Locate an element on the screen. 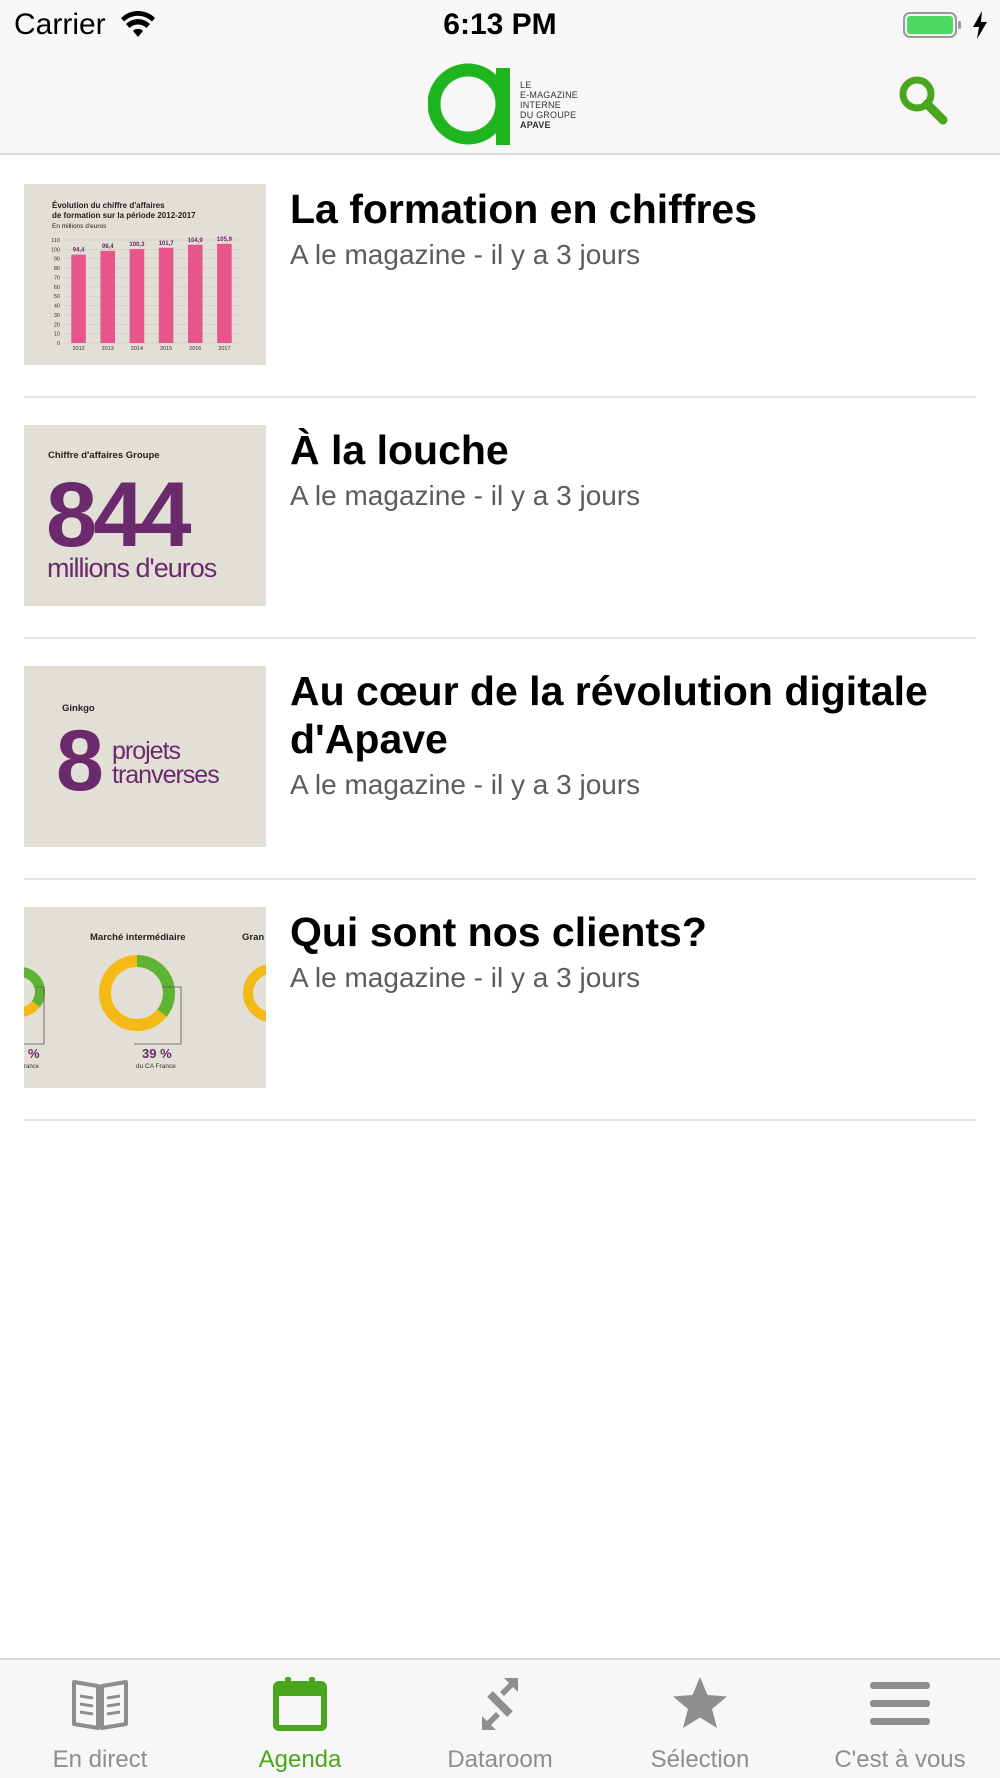  tab-selection: Sélection is located at coordinates (700, 1719).